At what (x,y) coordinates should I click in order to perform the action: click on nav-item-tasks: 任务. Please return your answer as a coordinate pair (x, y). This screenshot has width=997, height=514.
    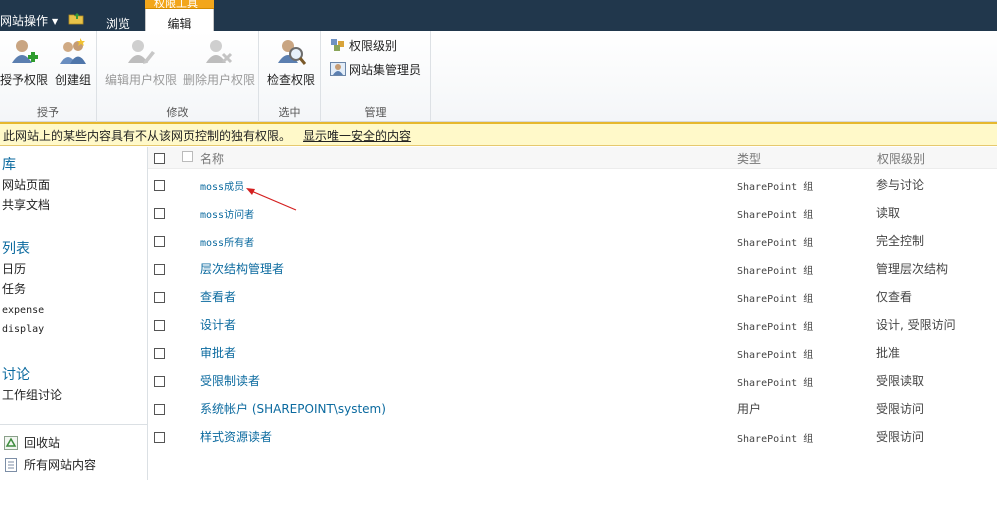
    Looking at the image, I should click on (14, 288).